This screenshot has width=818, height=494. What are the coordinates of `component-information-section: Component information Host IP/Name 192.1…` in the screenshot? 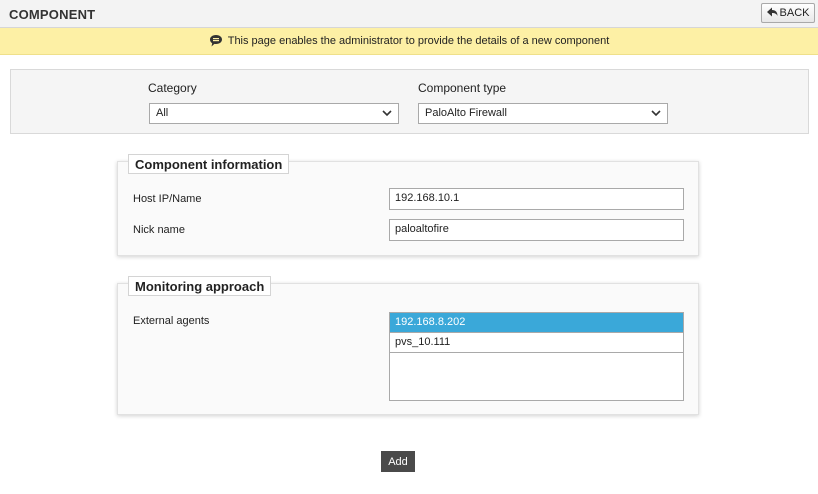 It's located at (408, 205).